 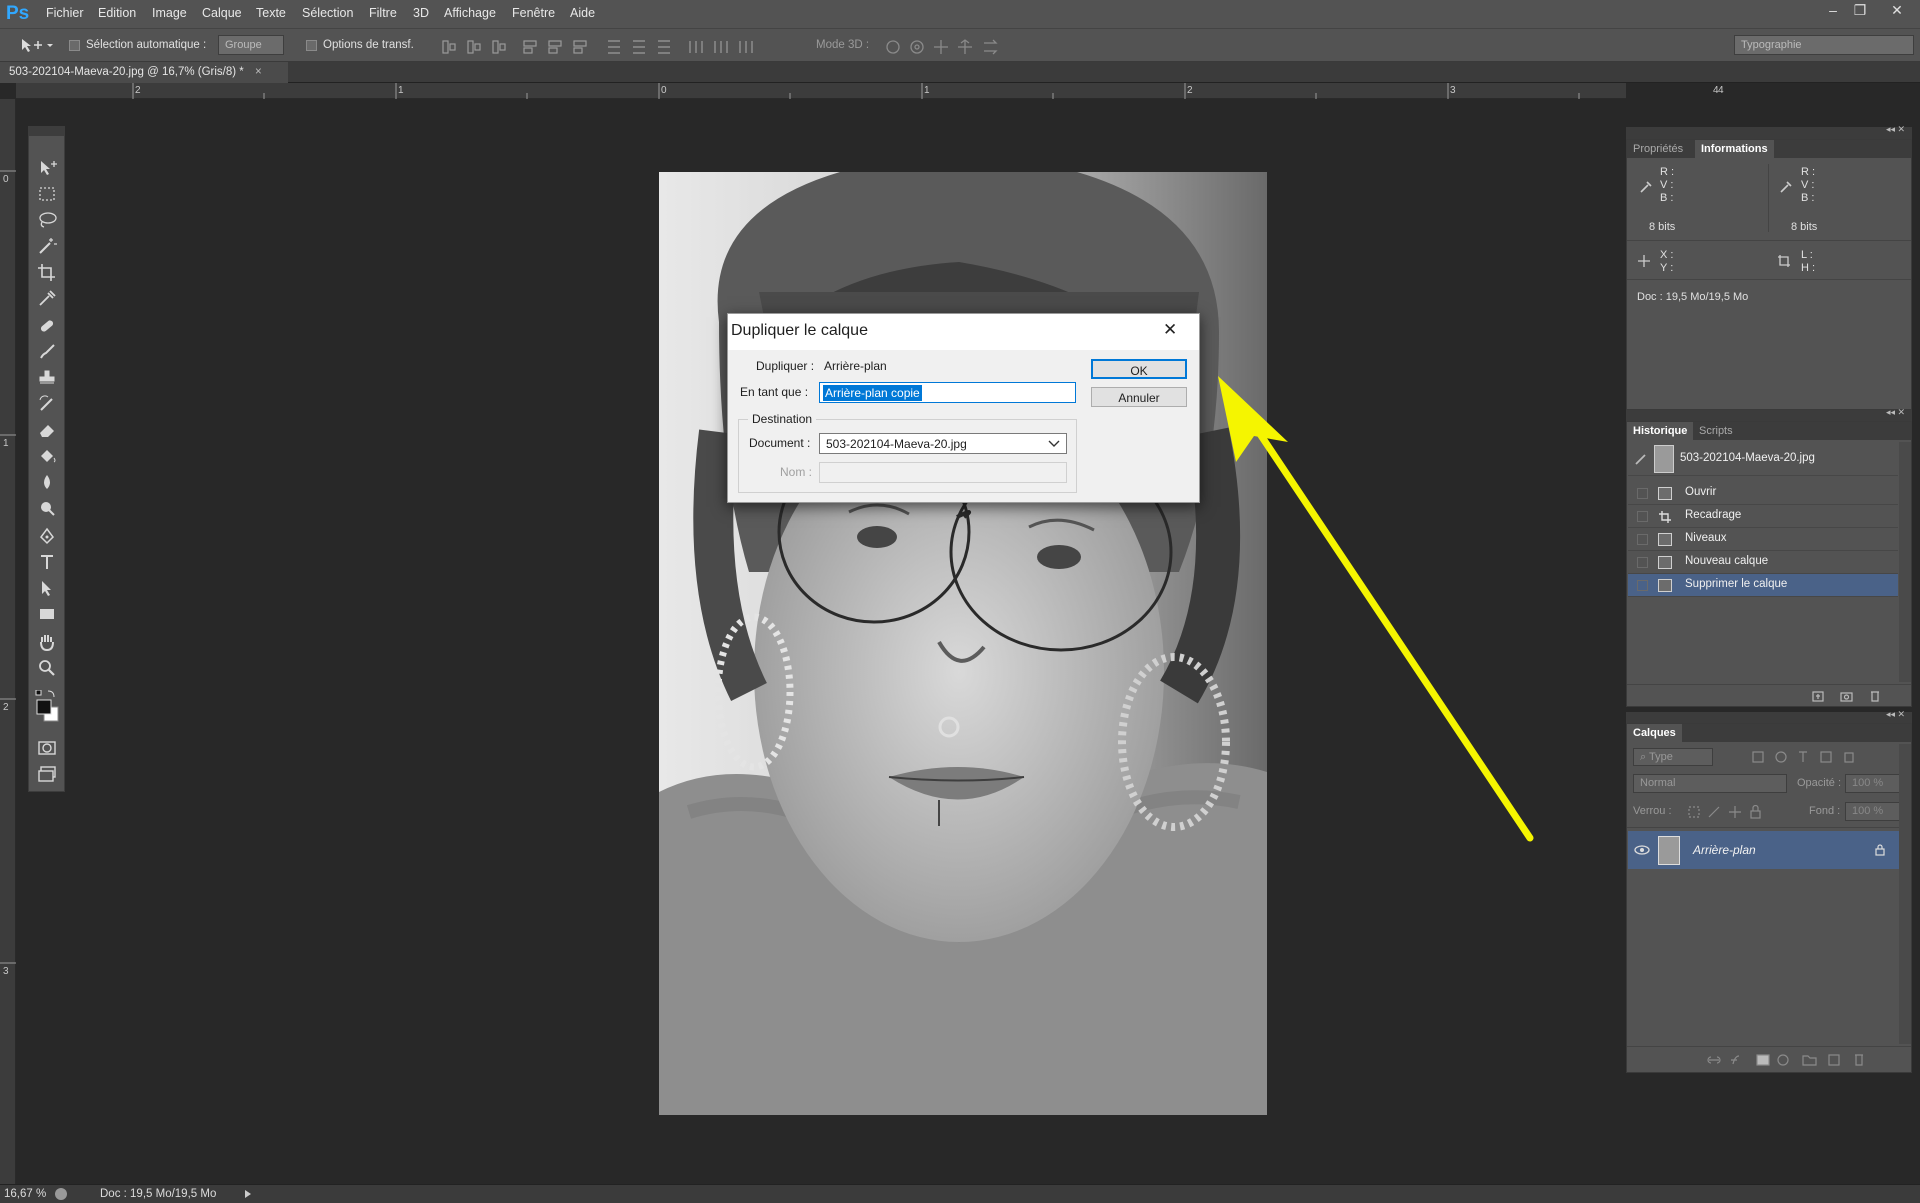 I want to click on tab-proprietes: Propriétés, so click(x=1658, y=149).